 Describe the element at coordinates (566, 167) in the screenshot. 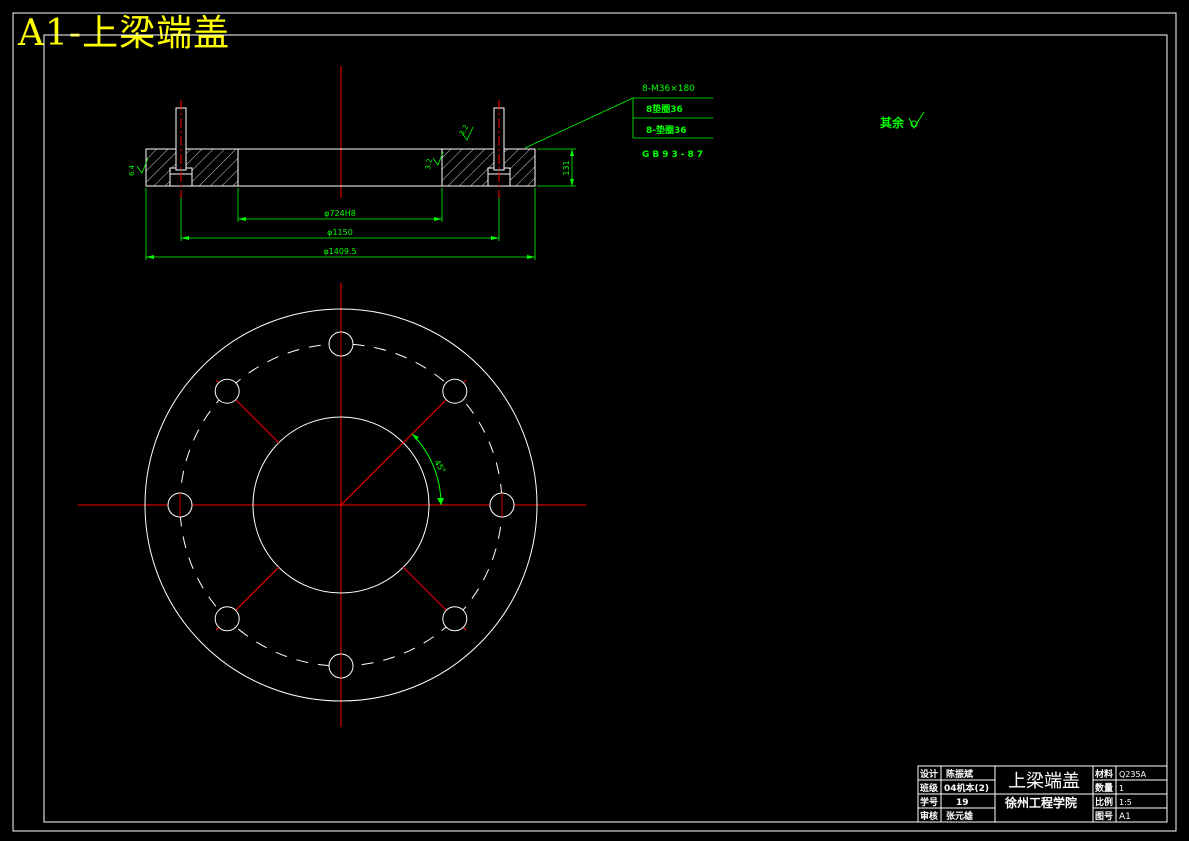

I see `dim-thickness: 131` at that location.